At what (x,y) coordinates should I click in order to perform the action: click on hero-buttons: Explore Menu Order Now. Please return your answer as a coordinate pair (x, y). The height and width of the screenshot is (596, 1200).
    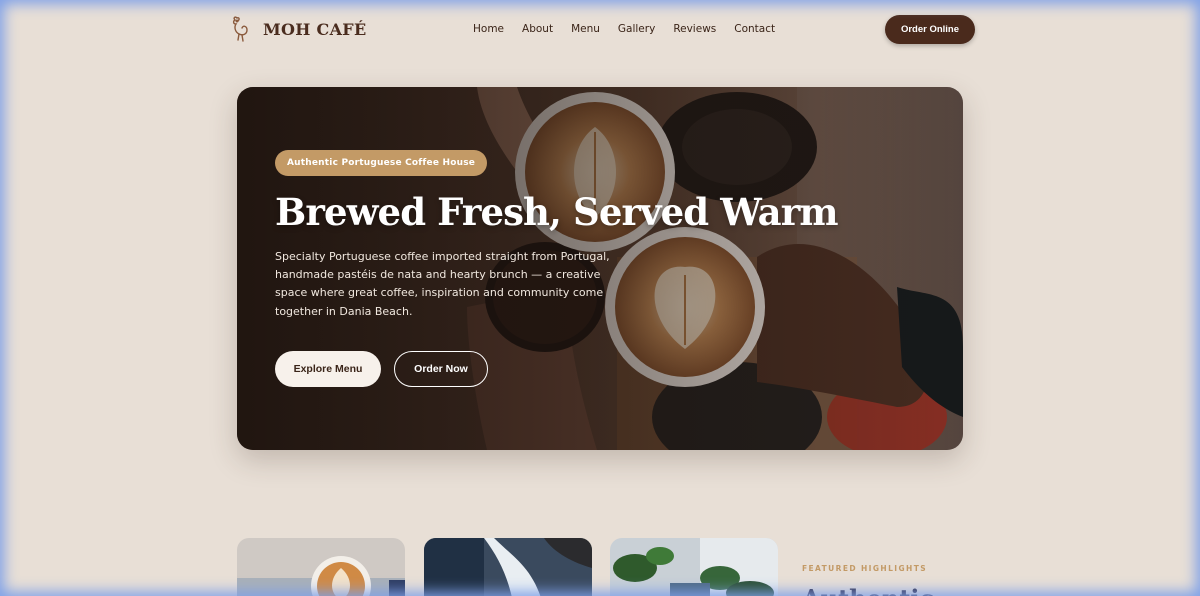
    Looking at the image, I should click on (381, 369).